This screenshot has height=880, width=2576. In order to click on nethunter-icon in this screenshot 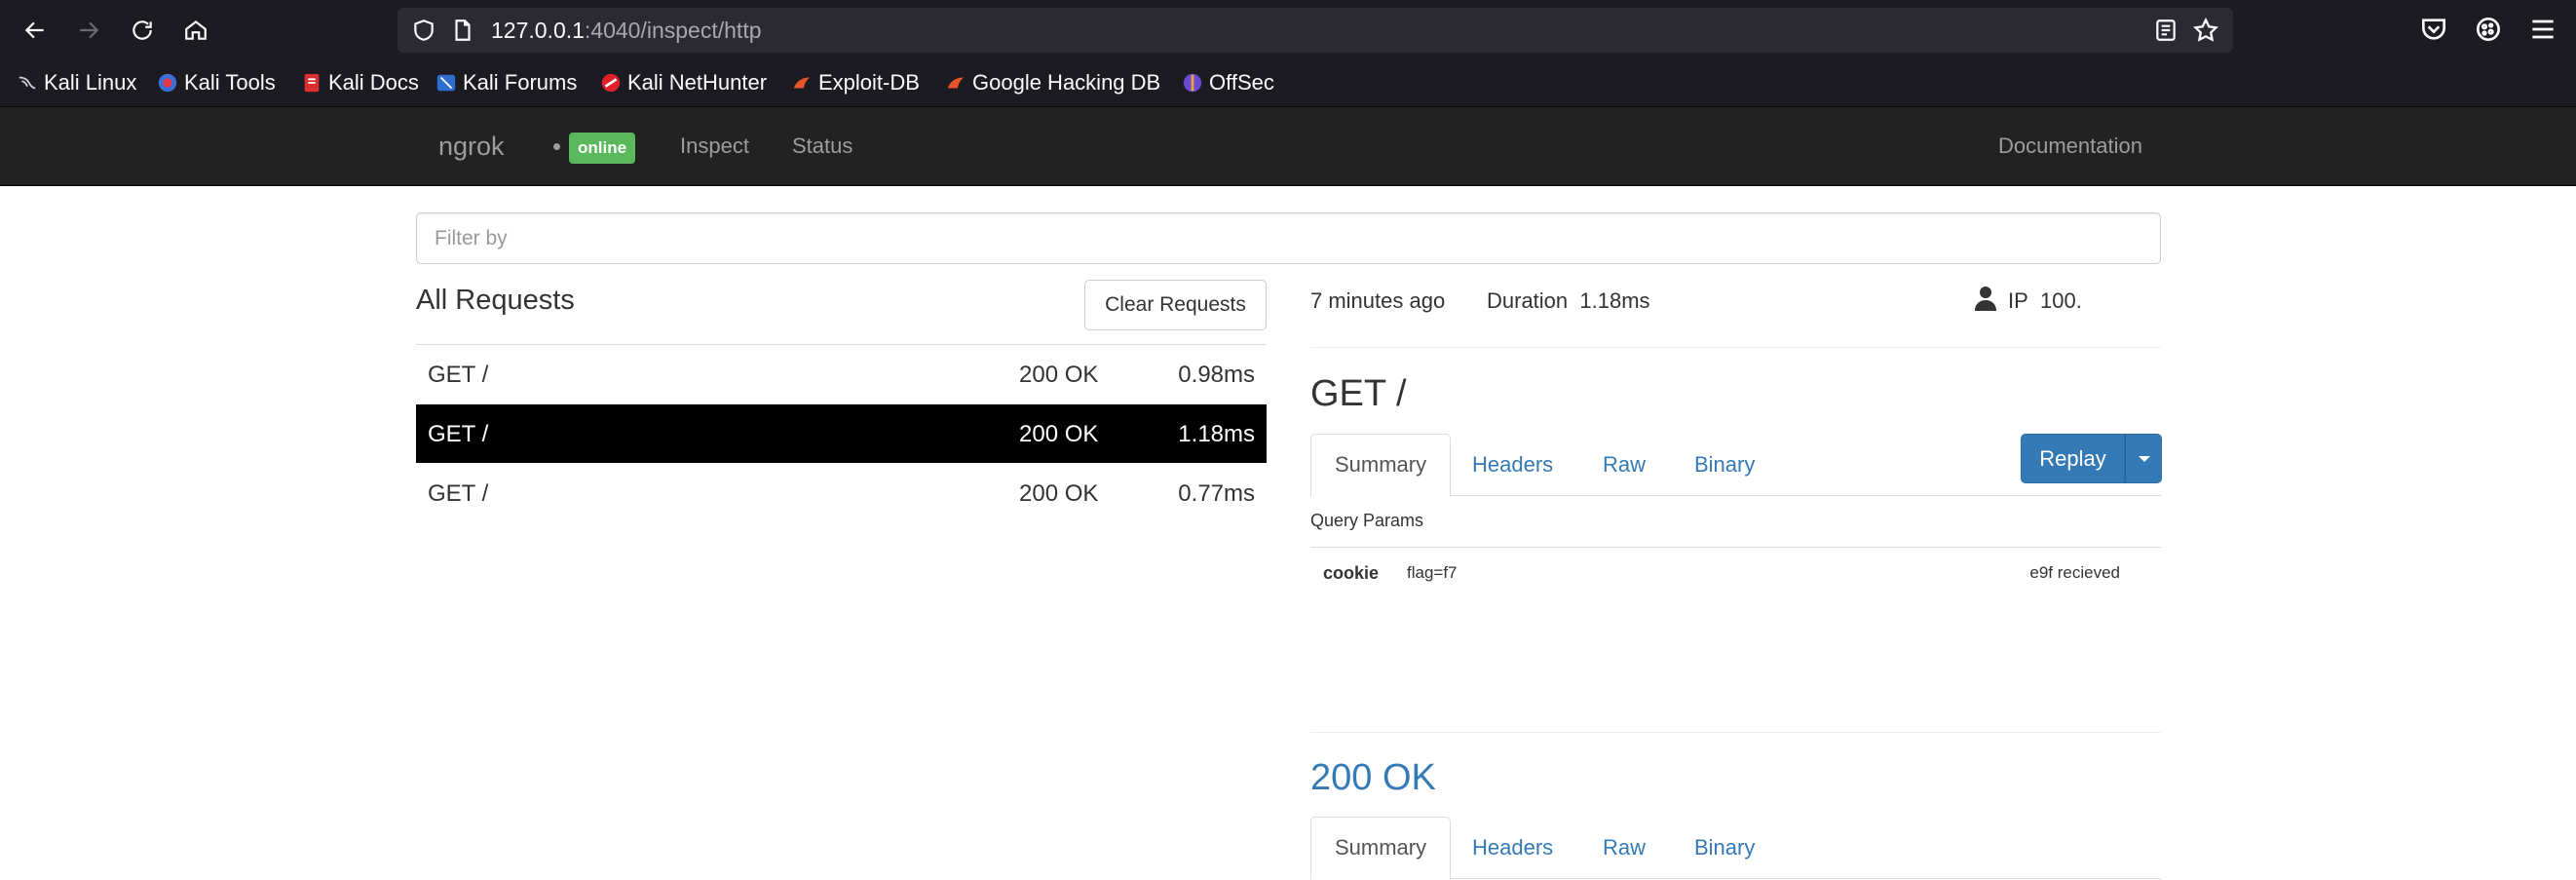, I will do `click(611, 83)`.